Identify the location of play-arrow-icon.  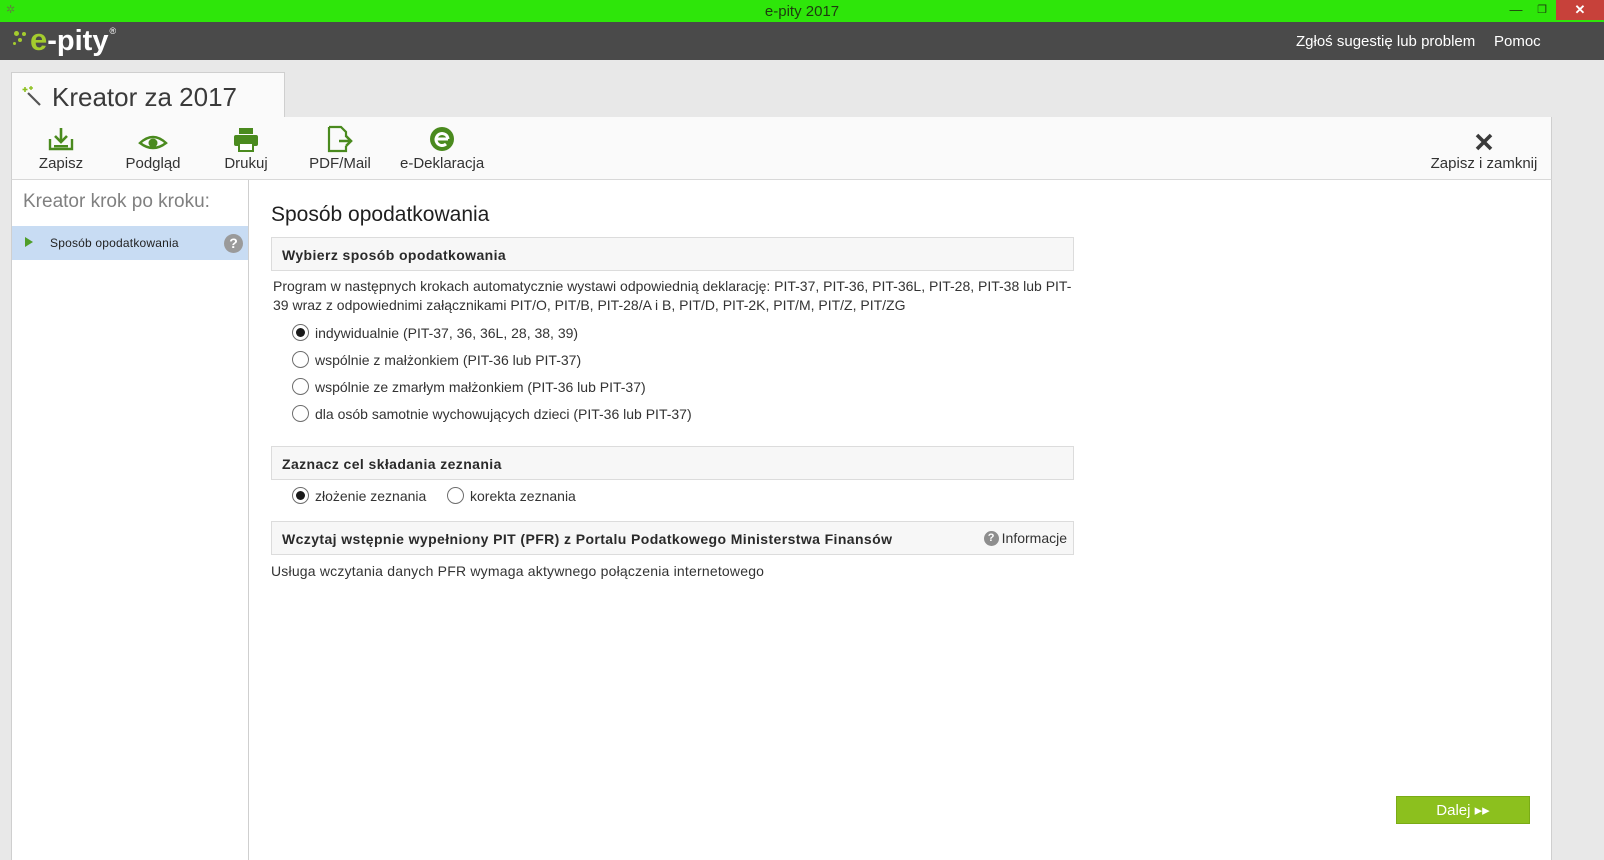
(29, 242).